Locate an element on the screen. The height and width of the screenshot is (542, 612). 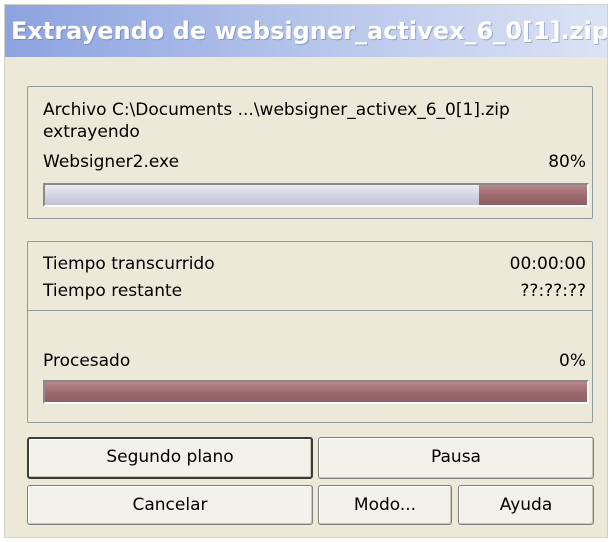
cancel-button: Cancelar is located at coordinates (170, 505).